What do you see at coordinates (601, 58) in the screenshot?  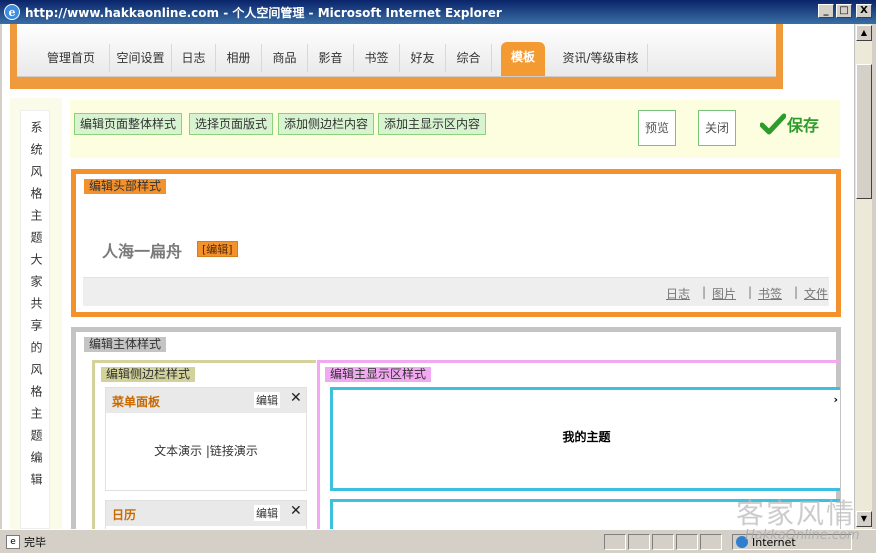 I see `tab-news-review: 资讯/等级审核` at bounding box center [601, 58].